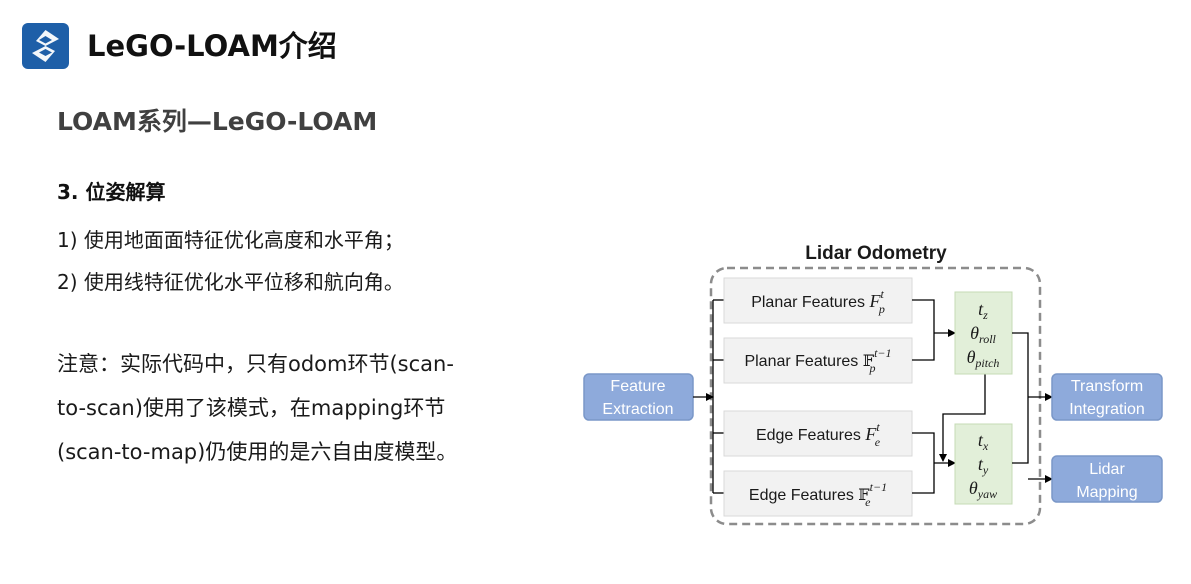 The image size is (1191, 584). What do you see at coordinates (1107, 409) in the screenshot?
I see `transform-integration-label: Integration` at bounding box center [1107, 409].